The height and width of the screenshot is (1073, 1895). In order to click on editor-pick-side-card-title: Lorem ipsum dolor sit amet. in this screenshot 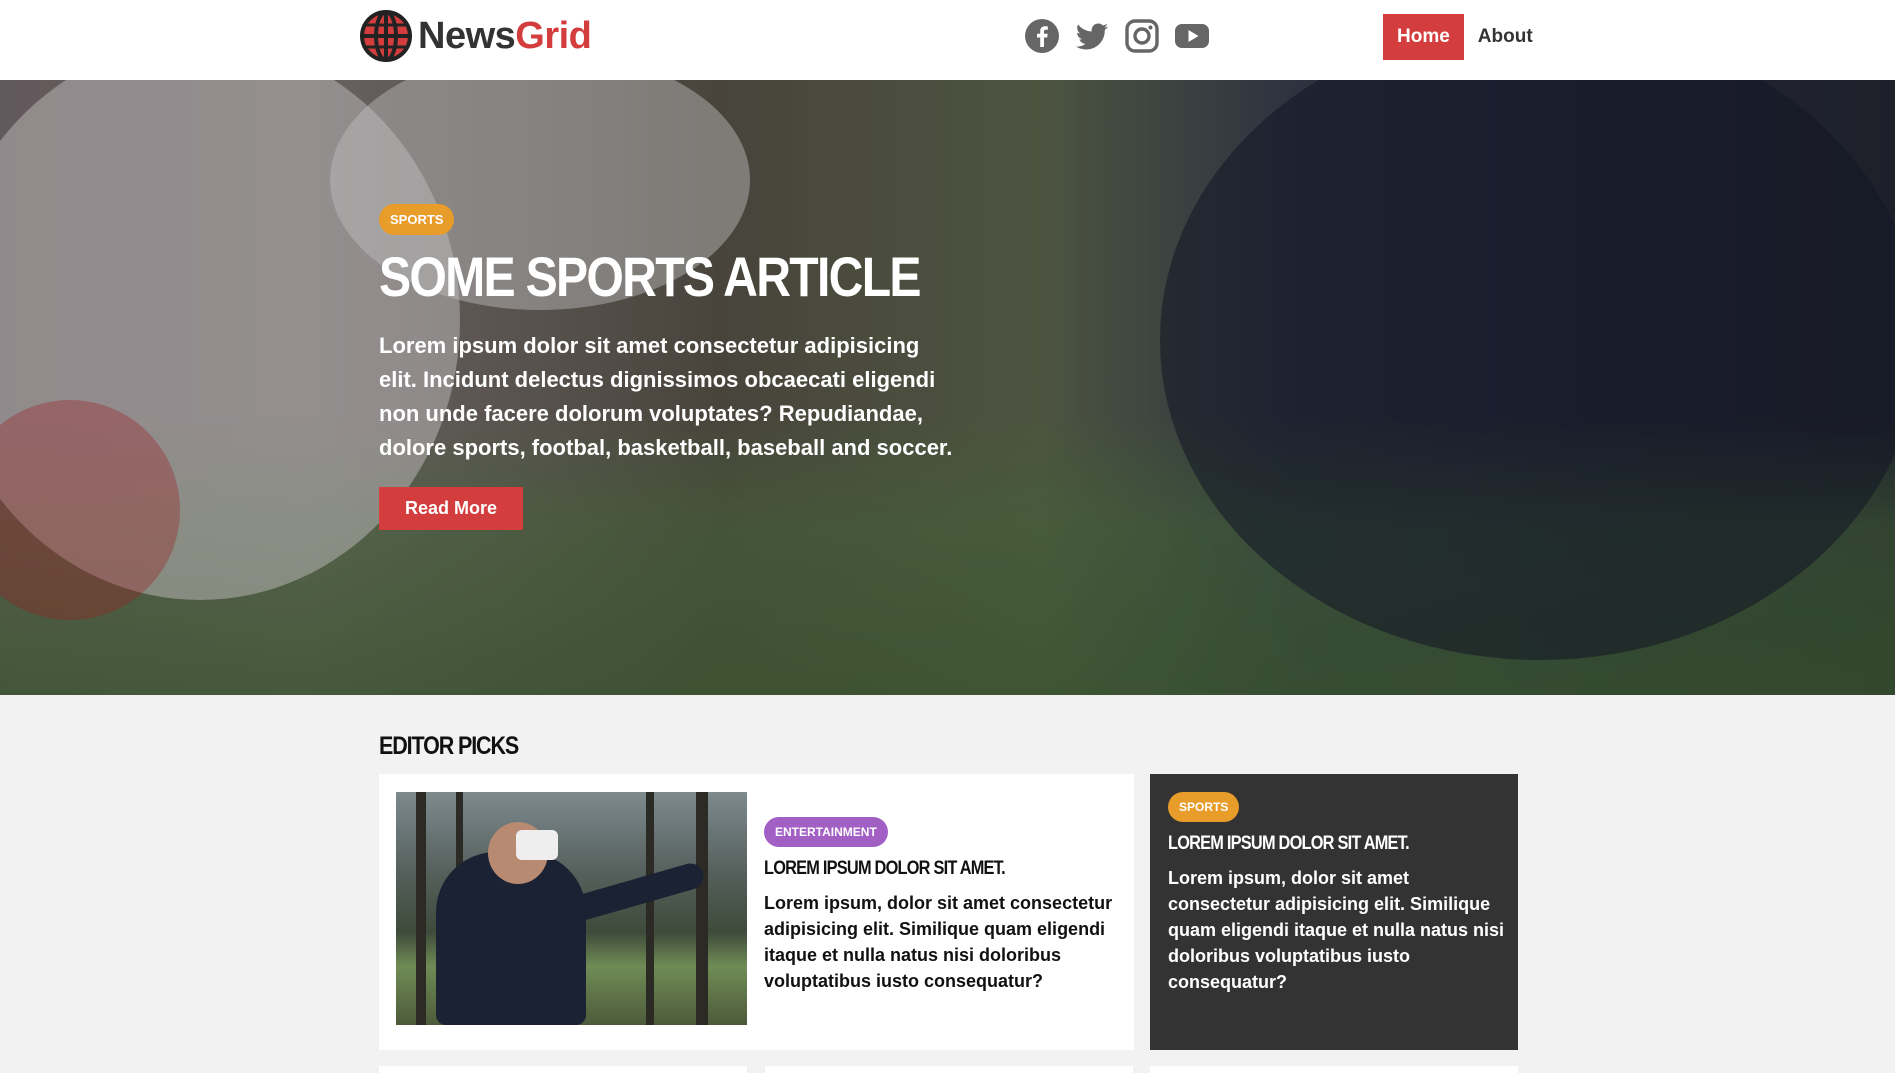, I will do `click(1314, 844)`.